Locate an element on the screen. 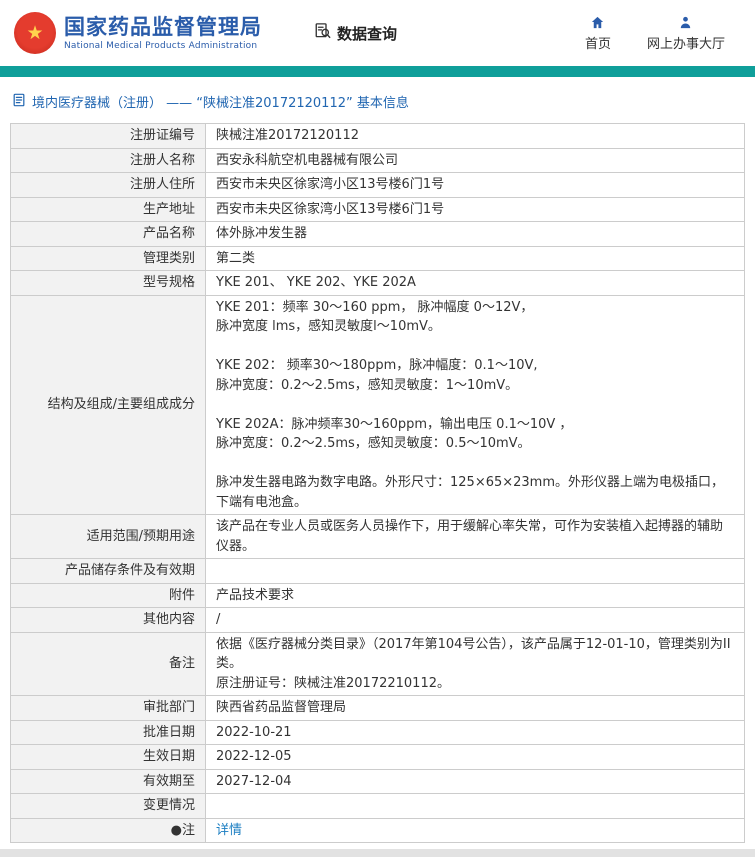 Image resolution: width=755 pixels, height=857 pixels. row-value: 2022-12-05 is located at coordinates (475, 757).